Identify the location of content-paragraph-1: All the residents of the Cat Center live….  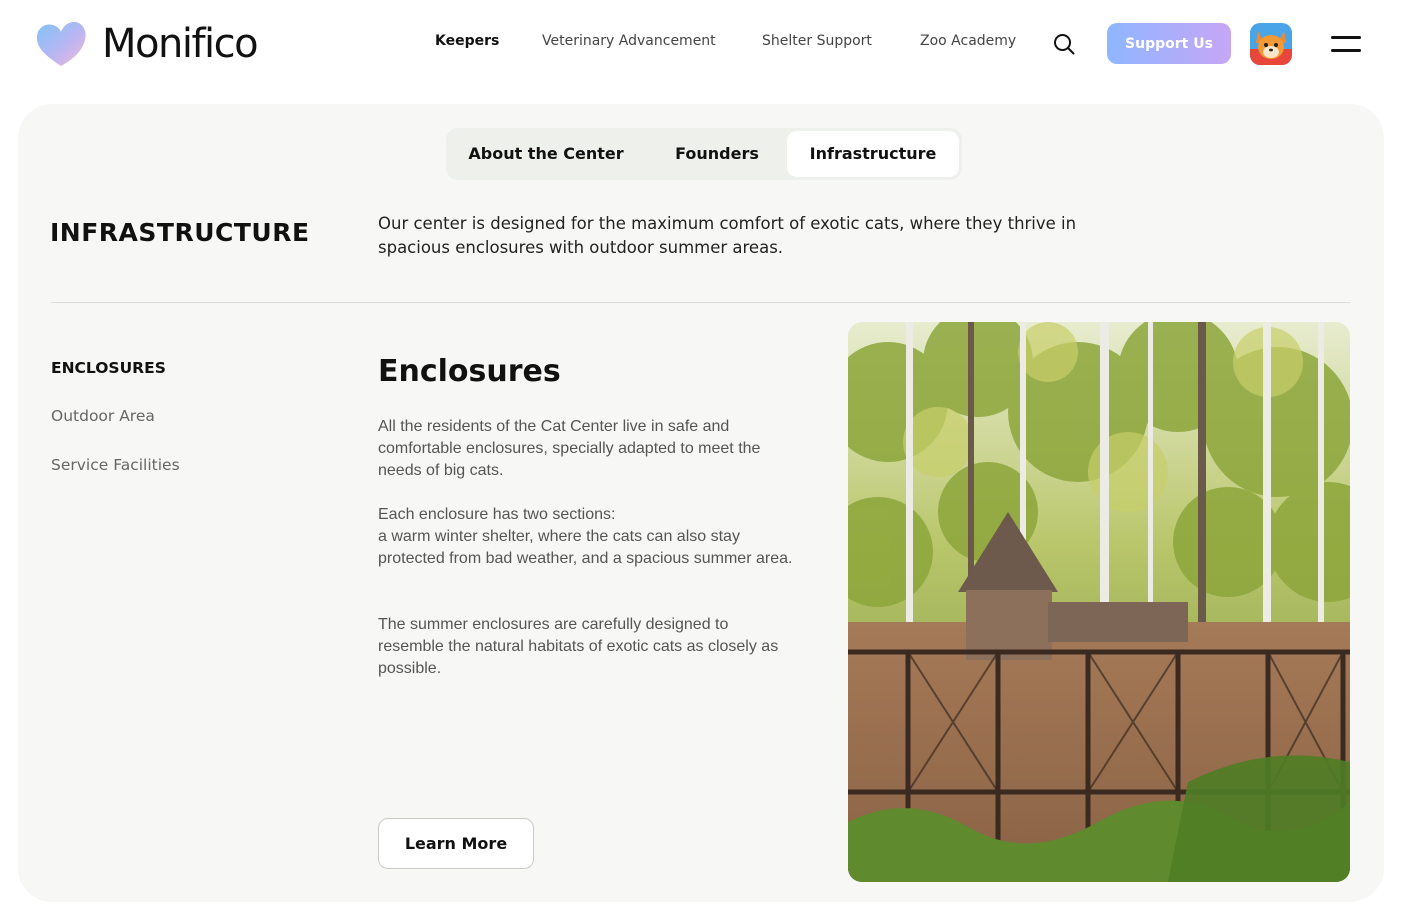
(569, 448).